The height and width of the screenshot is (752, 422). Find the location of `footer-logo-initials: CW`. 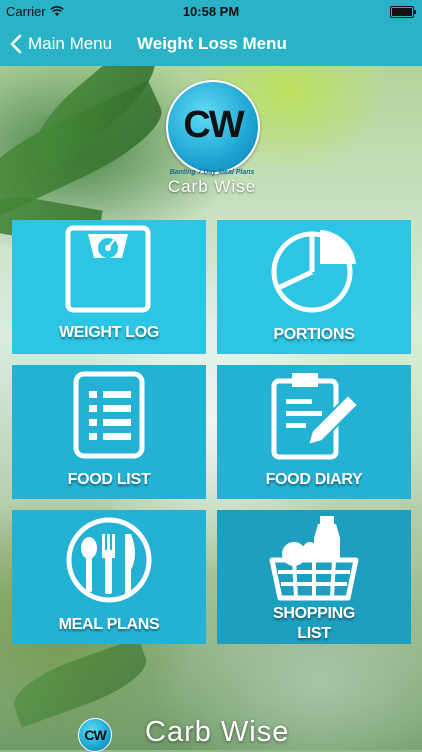

footer-logo-initials: CW is located at coordinates (95, 735).